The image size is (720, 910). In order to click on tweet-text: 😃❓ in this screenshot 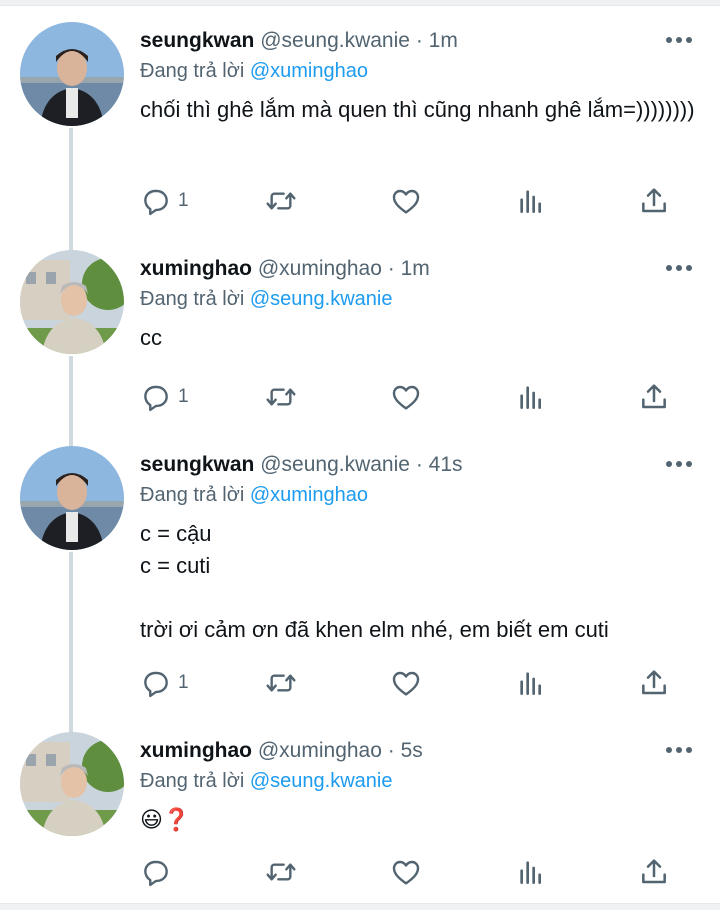, I will do `click(165, 819)`.